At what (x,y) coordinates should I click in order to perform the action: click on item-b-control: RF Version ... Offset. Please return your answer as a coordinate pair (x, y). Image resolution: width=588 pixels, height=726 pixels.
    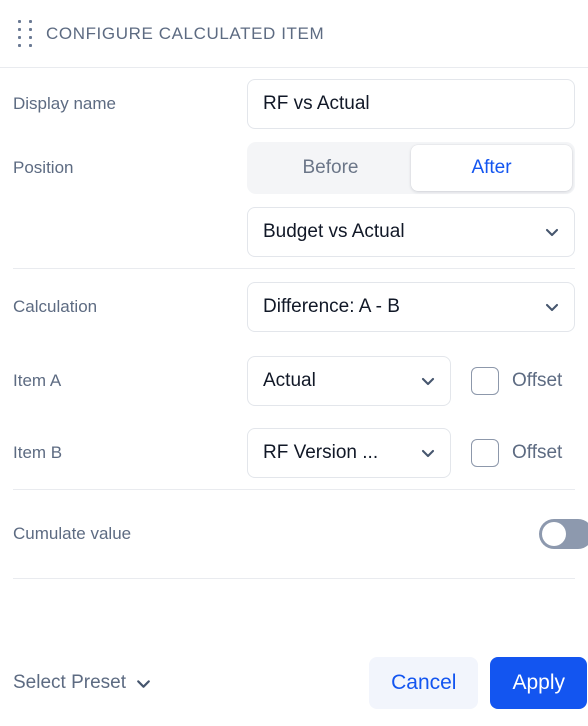
    Looking at the image, I should click on (411, 453).